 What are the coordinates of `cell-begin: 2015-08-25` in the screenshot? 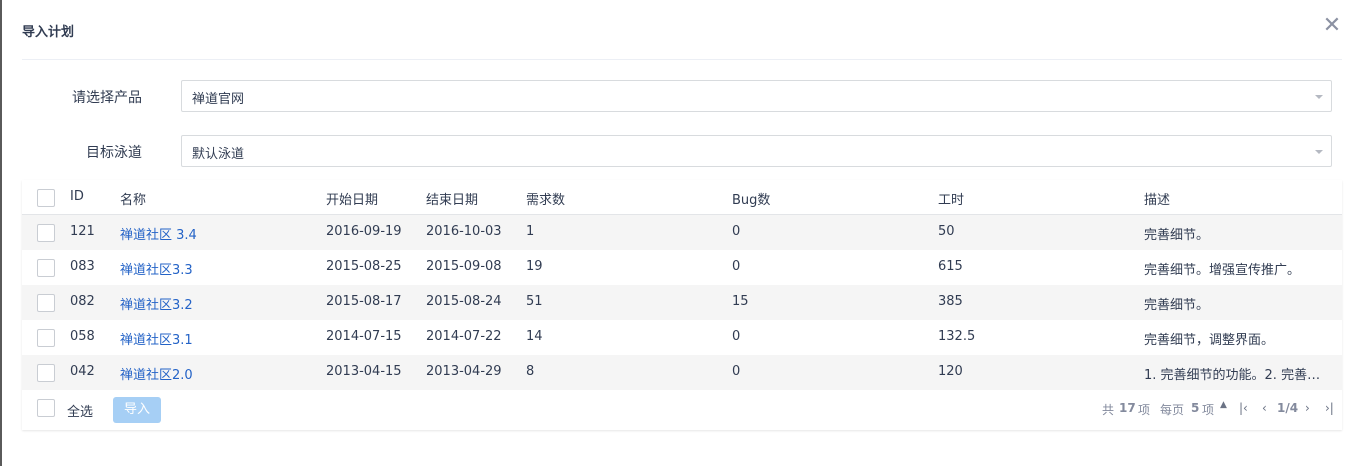 It's located at (364, 266).